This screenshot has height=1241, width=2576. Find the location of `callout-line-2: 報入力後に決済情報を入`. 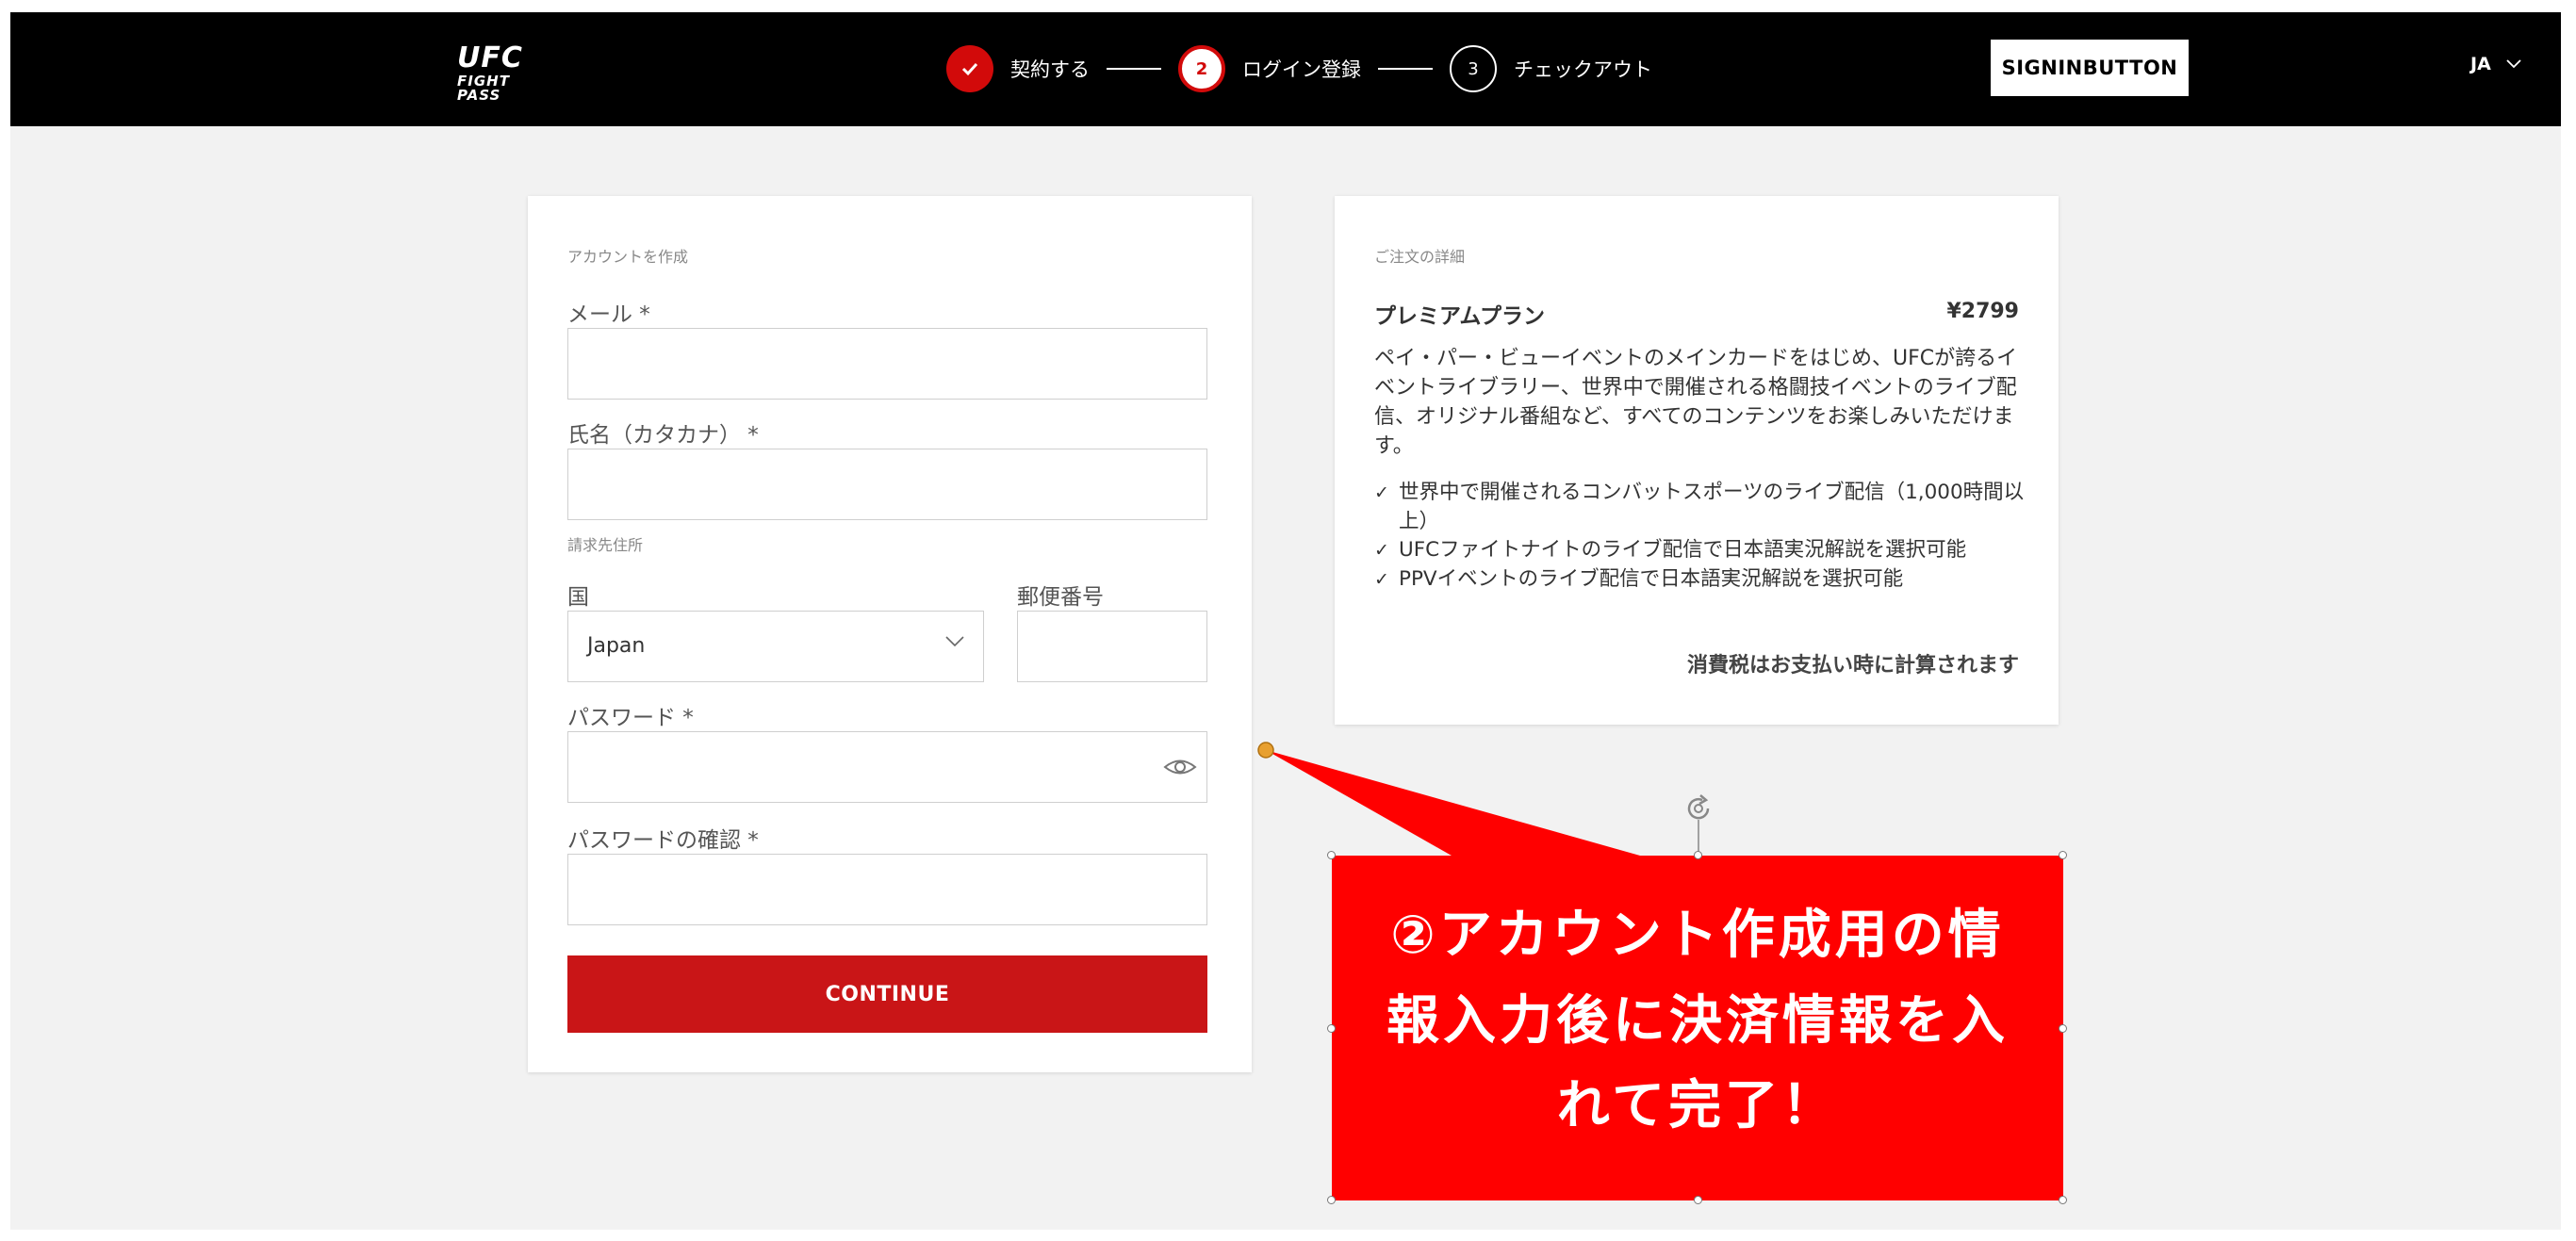

callout-line-2: 報入力後に決済情報を入 is located at coordinates (1697, 1020).